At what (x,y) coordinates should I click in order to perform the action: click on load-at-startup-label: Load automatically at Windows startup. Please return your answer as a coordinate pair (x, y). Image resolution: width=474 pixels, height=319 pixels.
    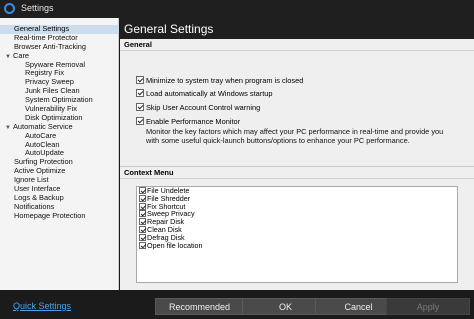
    Looking at the image, I should click on (209, 93).